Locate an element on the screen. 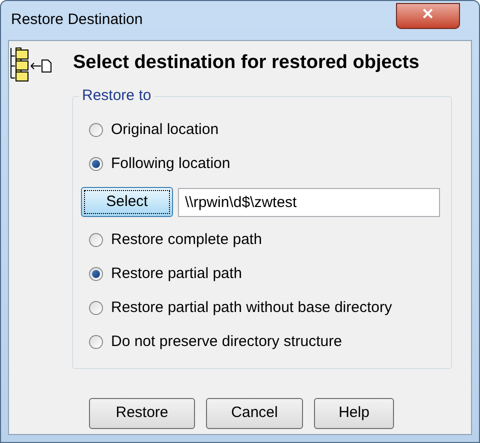  window-title: Restore Destination is located at coordinates (76, 20).